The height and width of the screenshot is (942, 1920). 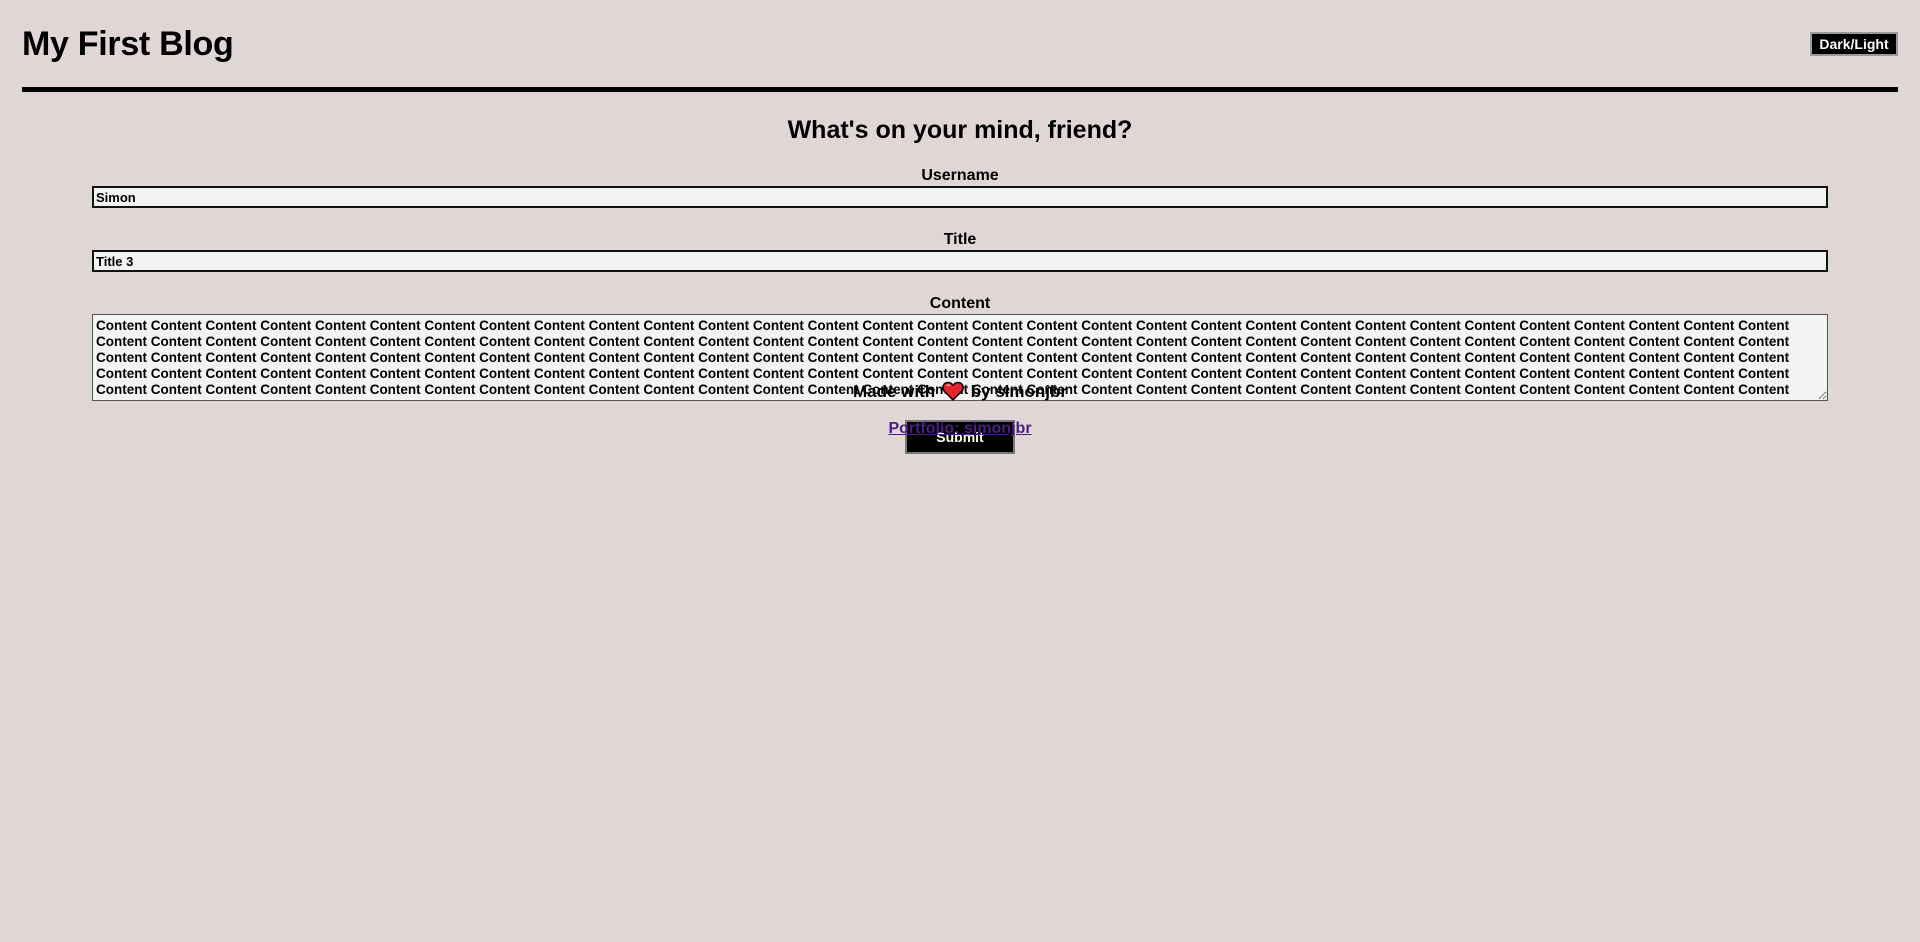 I want to click on made-with-suffix: by simonjbr, so click(x=1018, y=391).